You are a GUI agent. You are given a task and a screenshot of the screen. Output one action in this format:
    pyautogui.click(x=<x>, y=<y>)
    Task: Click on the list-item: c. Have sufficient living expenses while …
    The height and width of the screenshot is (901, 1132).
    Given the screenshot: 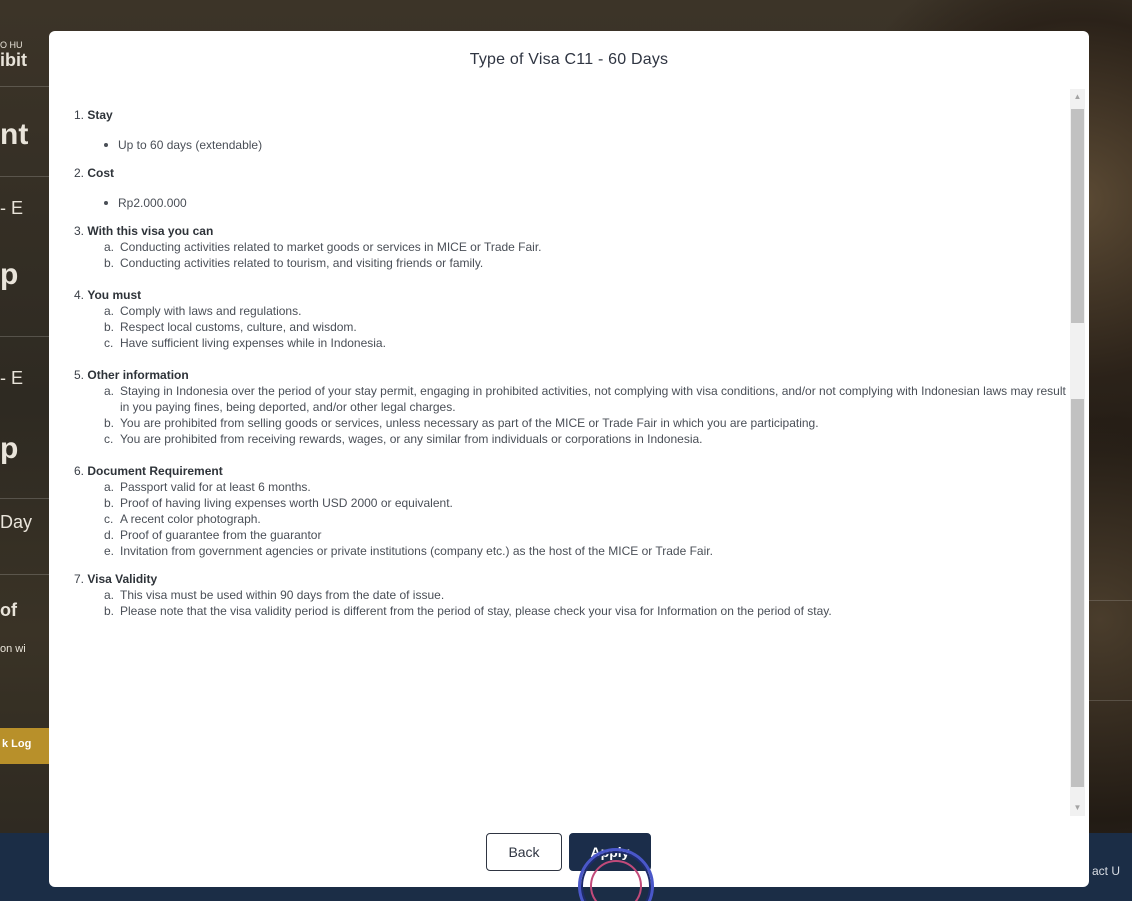 What is the action you would take?
    pyautogui.click(x=586, y=343)
    